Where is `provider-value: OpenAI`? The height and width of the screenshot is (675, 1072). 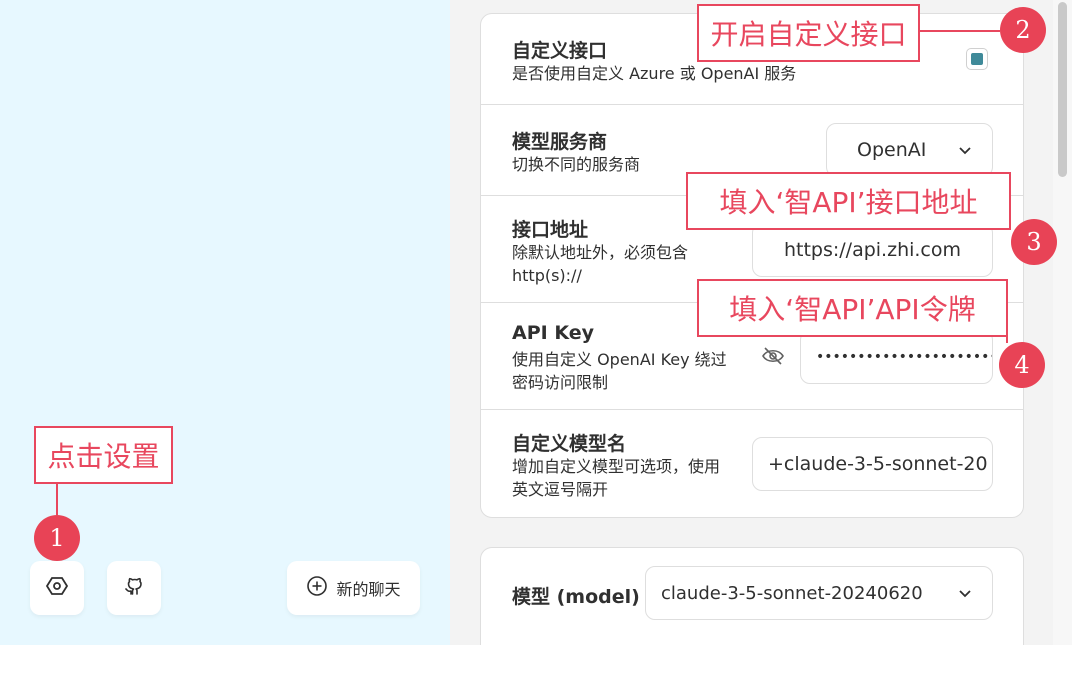
provider-value: OpenAI is located at coordinates (892, 150).